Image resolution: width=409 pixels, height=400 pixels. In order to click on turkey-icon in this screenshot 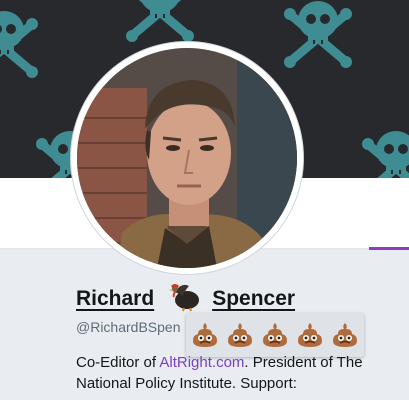, I will do `click(184, 298)`.